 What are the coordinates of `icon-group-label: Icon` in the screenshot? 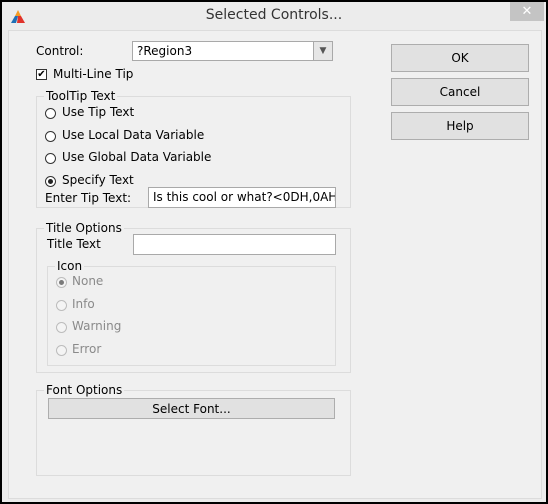 It's located at (70, 266).